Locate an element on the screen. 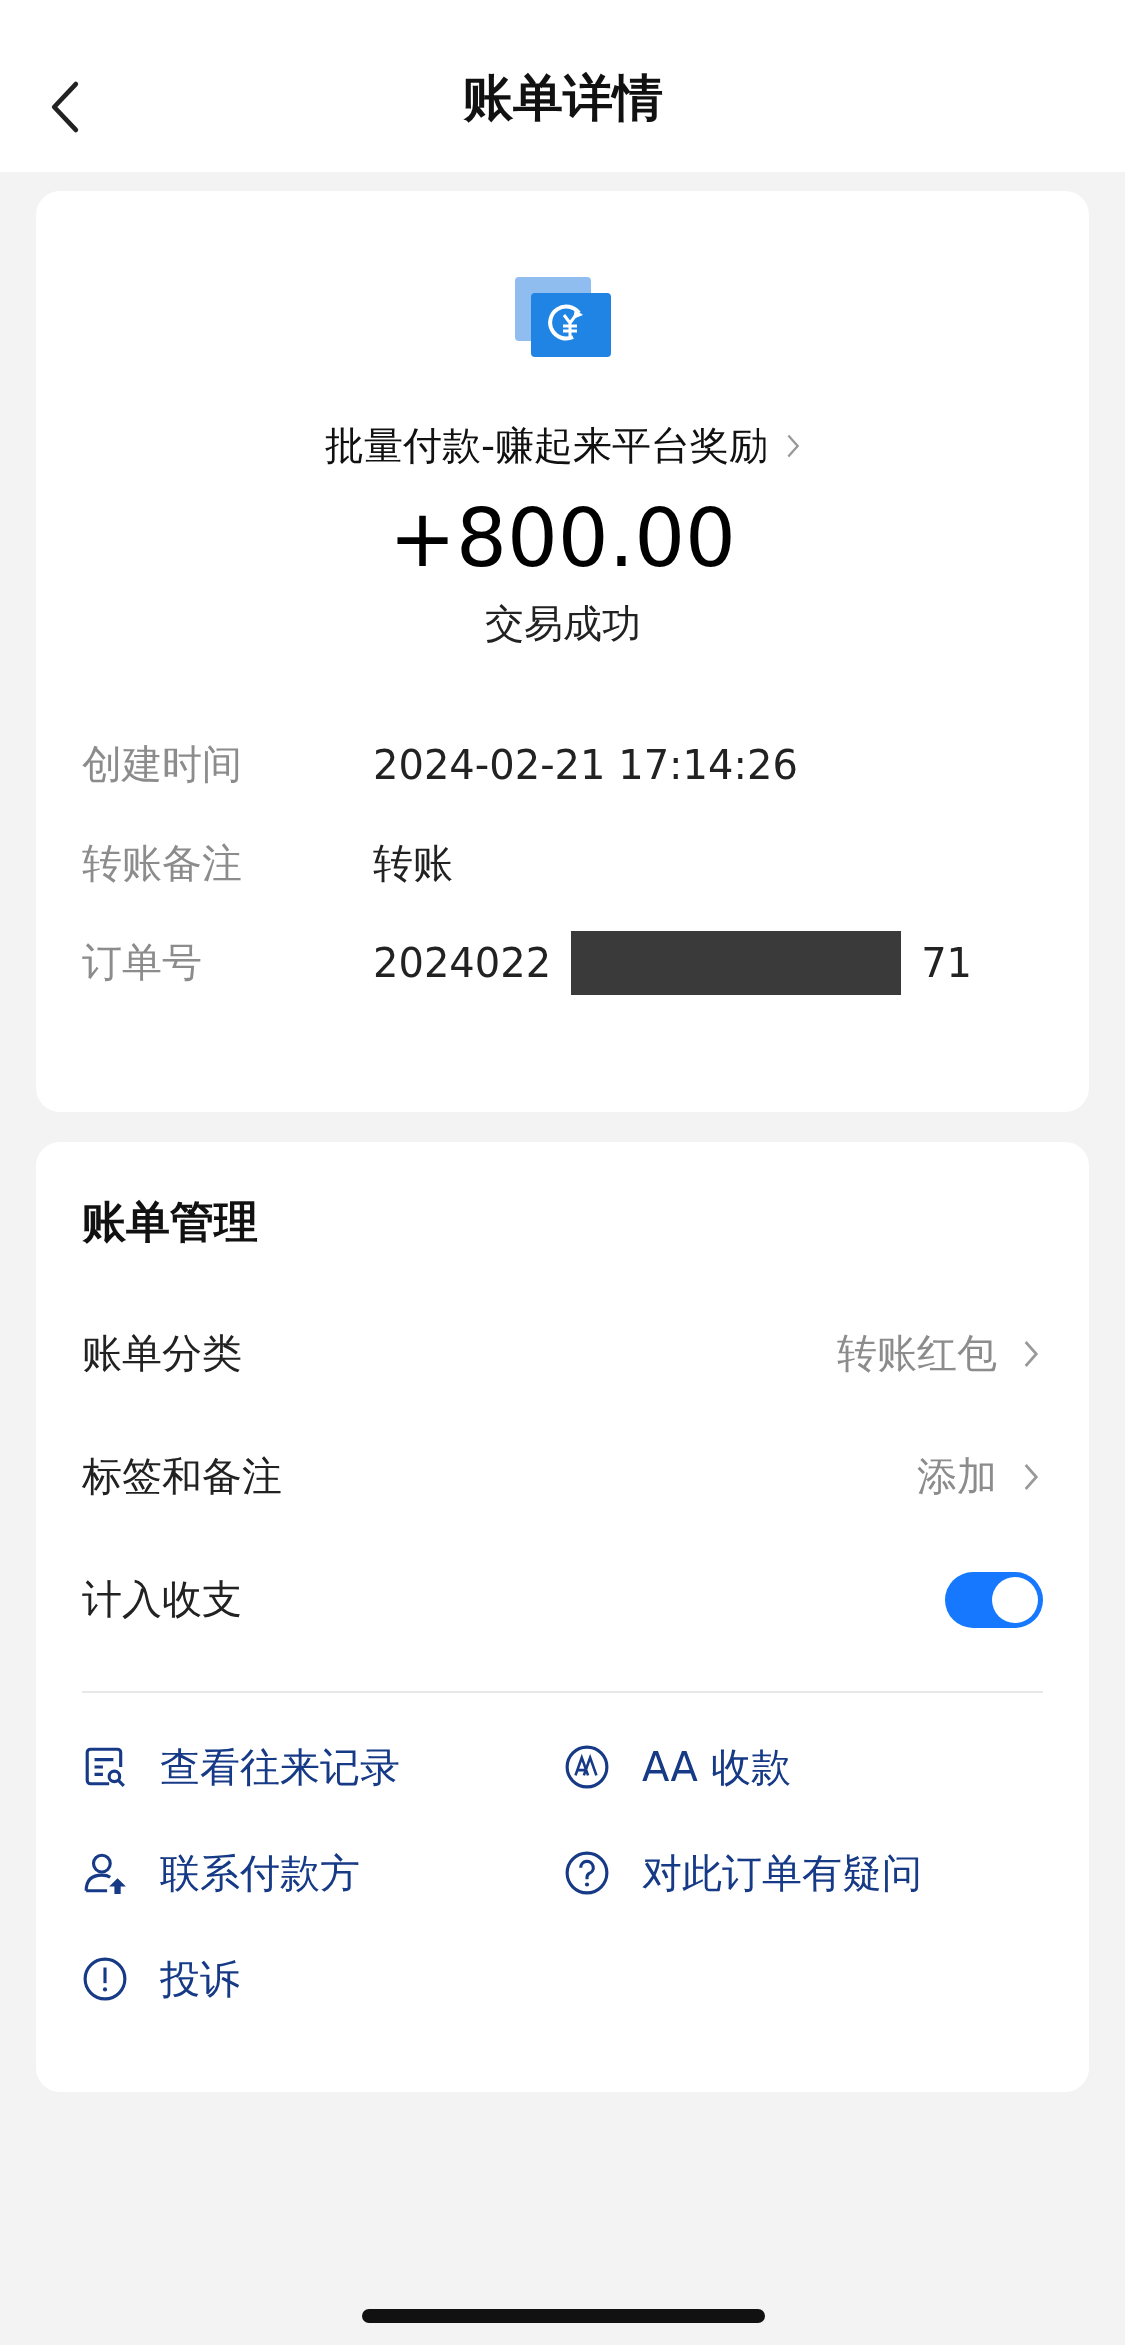  detail-label: 订单号 is located at coordinates (142, 962).